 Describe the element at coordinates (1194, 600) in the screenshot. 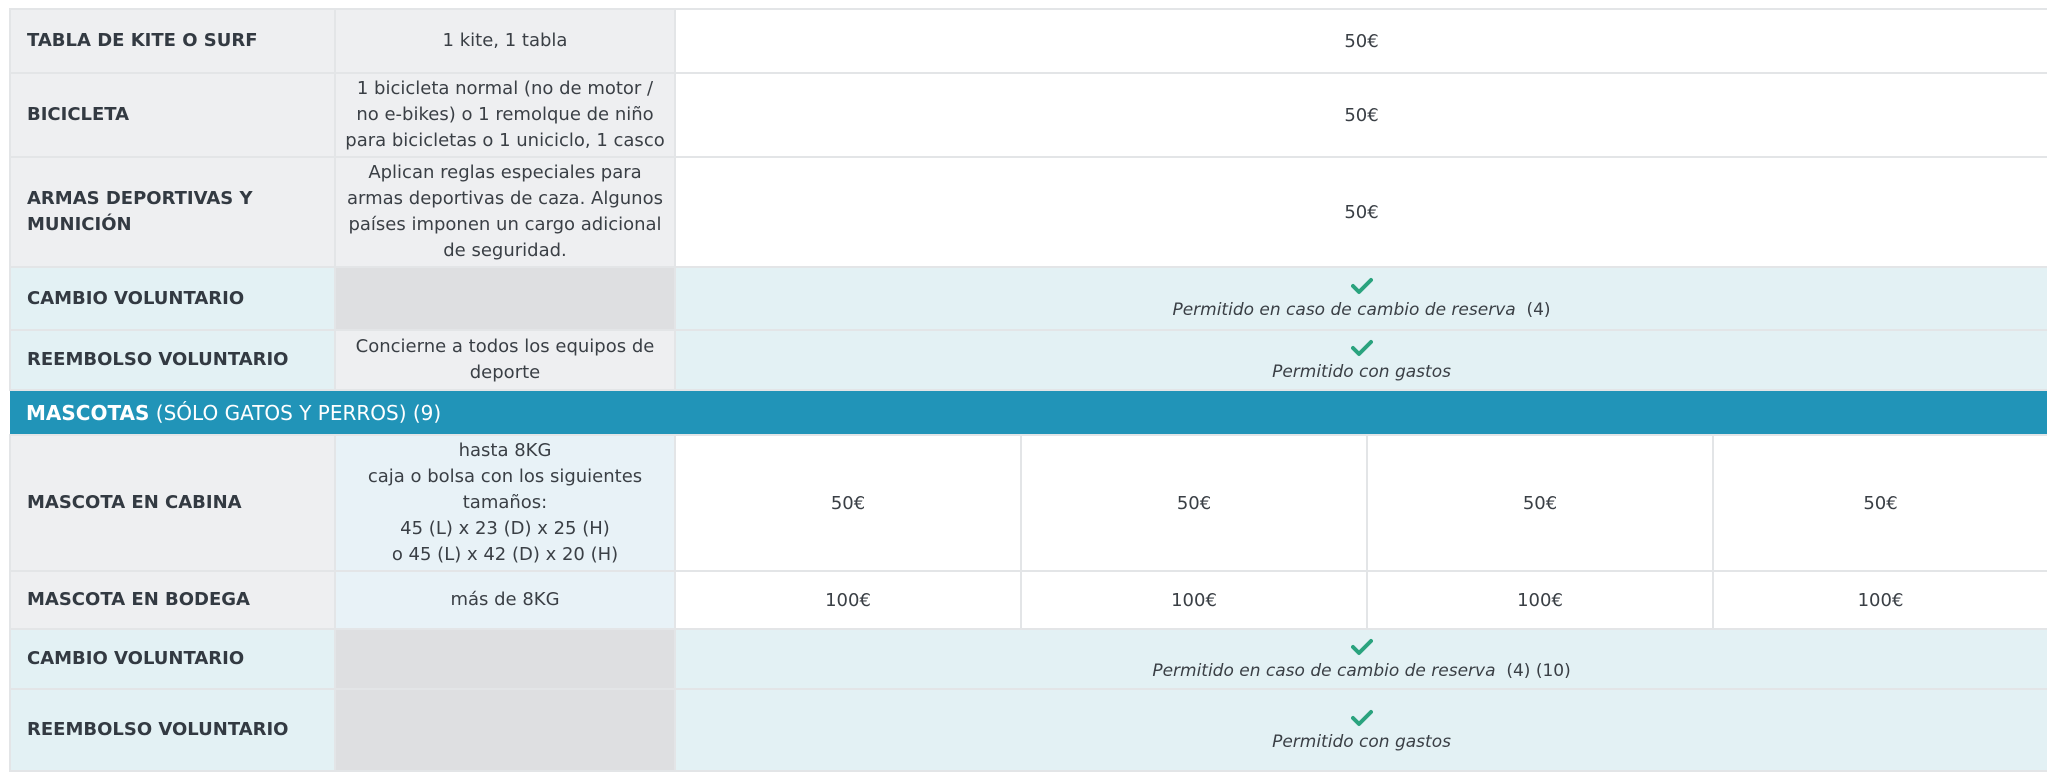

I see `price-pet-hold-2: 100€` at that location.